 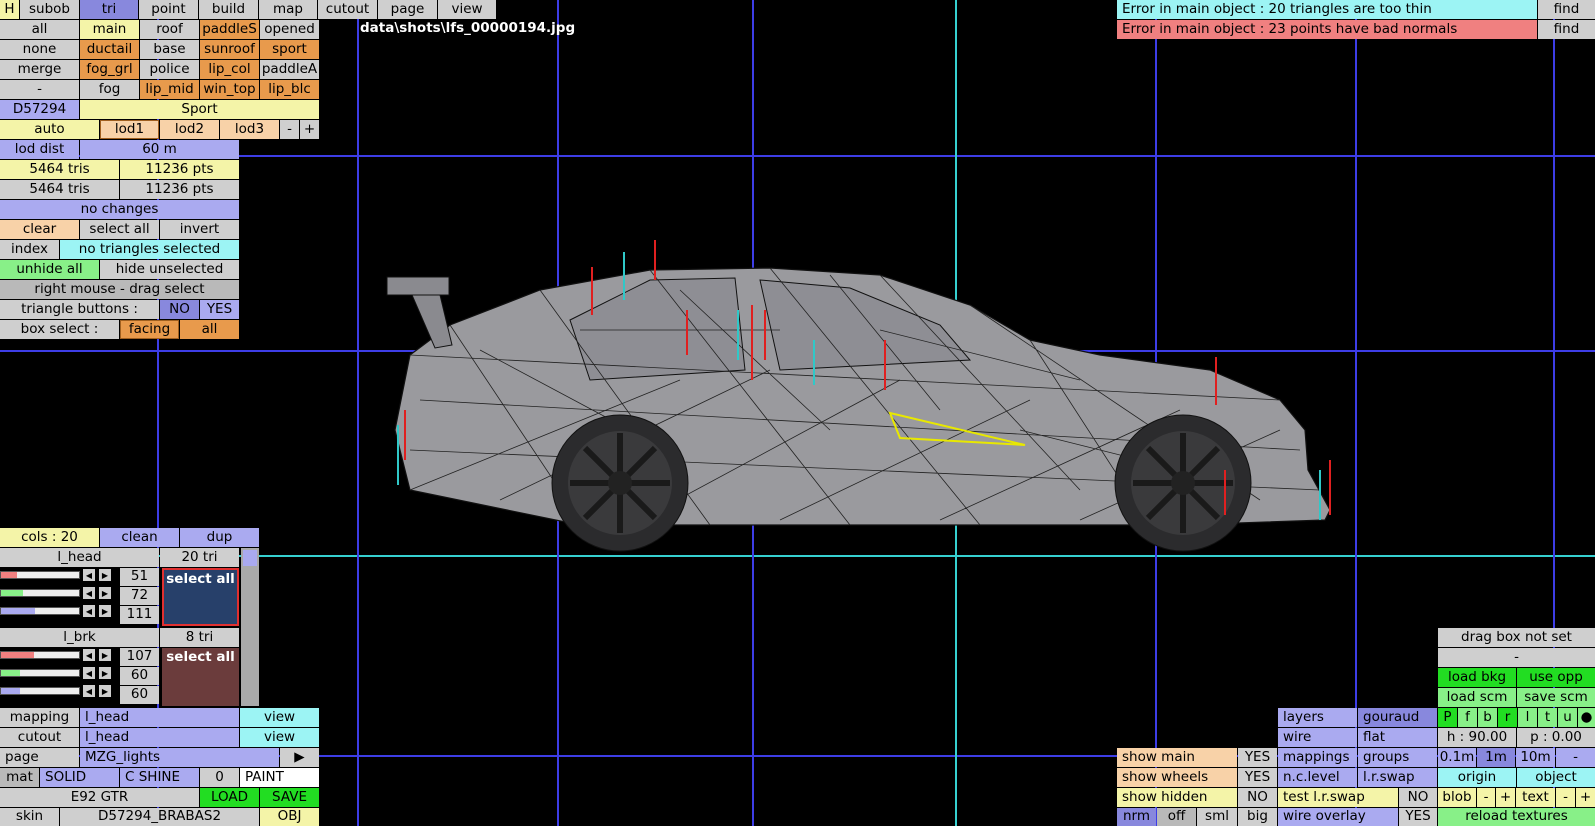 What do you see at coordinates (1477, 677) in the screenshot?
I see `load-bkg-button: load bkg` at bounding box center [1477, 677].